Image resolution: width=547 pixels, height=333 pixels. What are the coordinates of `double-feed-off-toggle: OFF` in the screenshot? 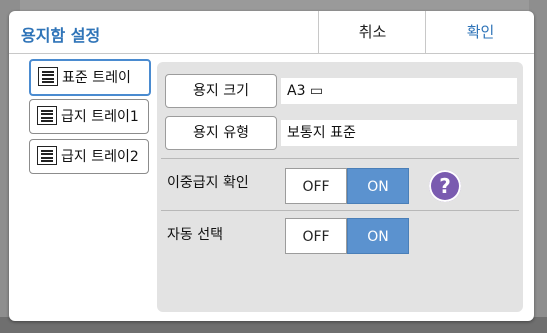 It's located at (316, 186).